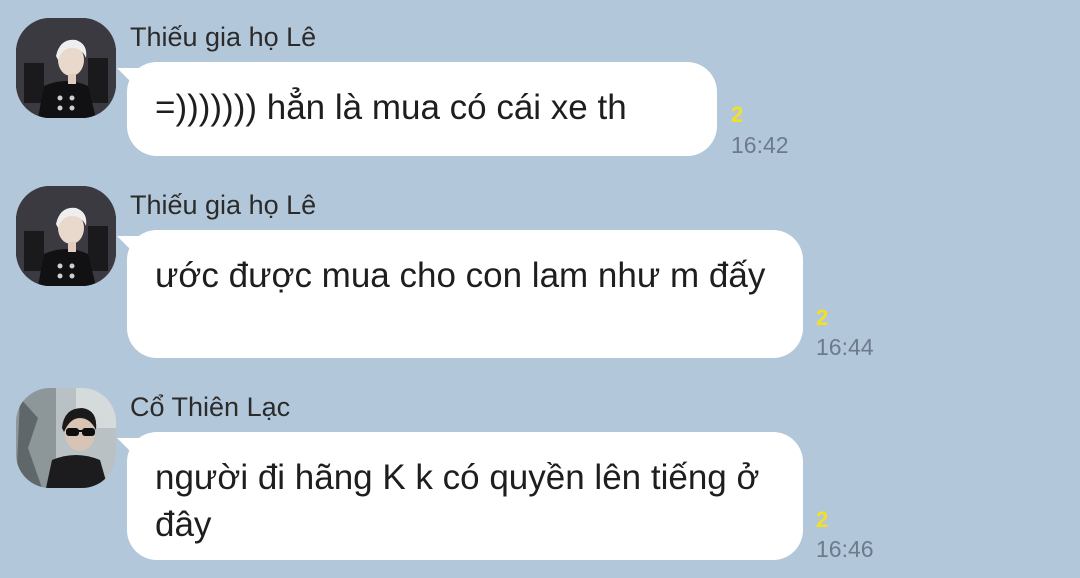 The image size is (1080, 578). What do you see at coordinates (845, 347) in the screenshot?
I see `message-time: 16:44` at bounding box center [845, 347].